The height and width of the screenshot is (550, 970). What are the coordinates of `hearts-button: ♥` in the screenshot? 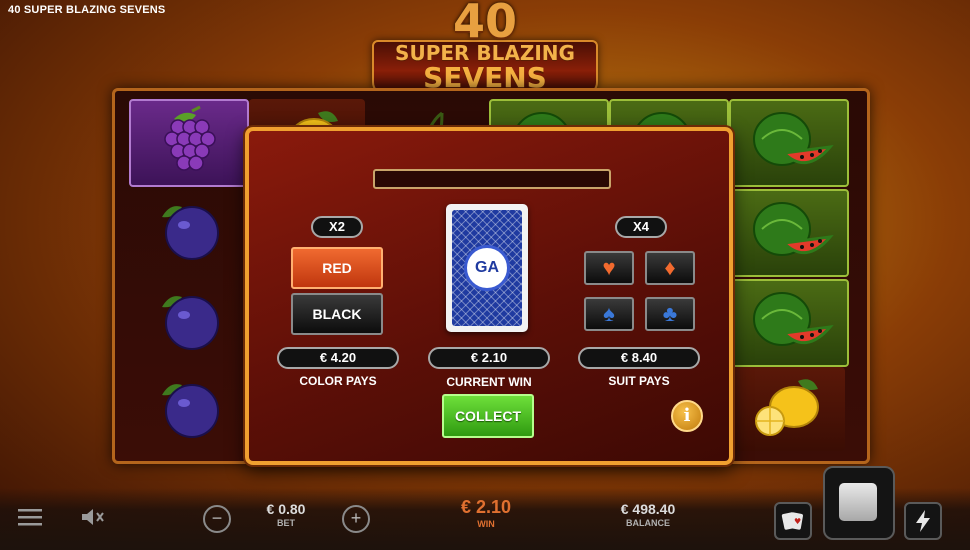 It's located at (609, 268).